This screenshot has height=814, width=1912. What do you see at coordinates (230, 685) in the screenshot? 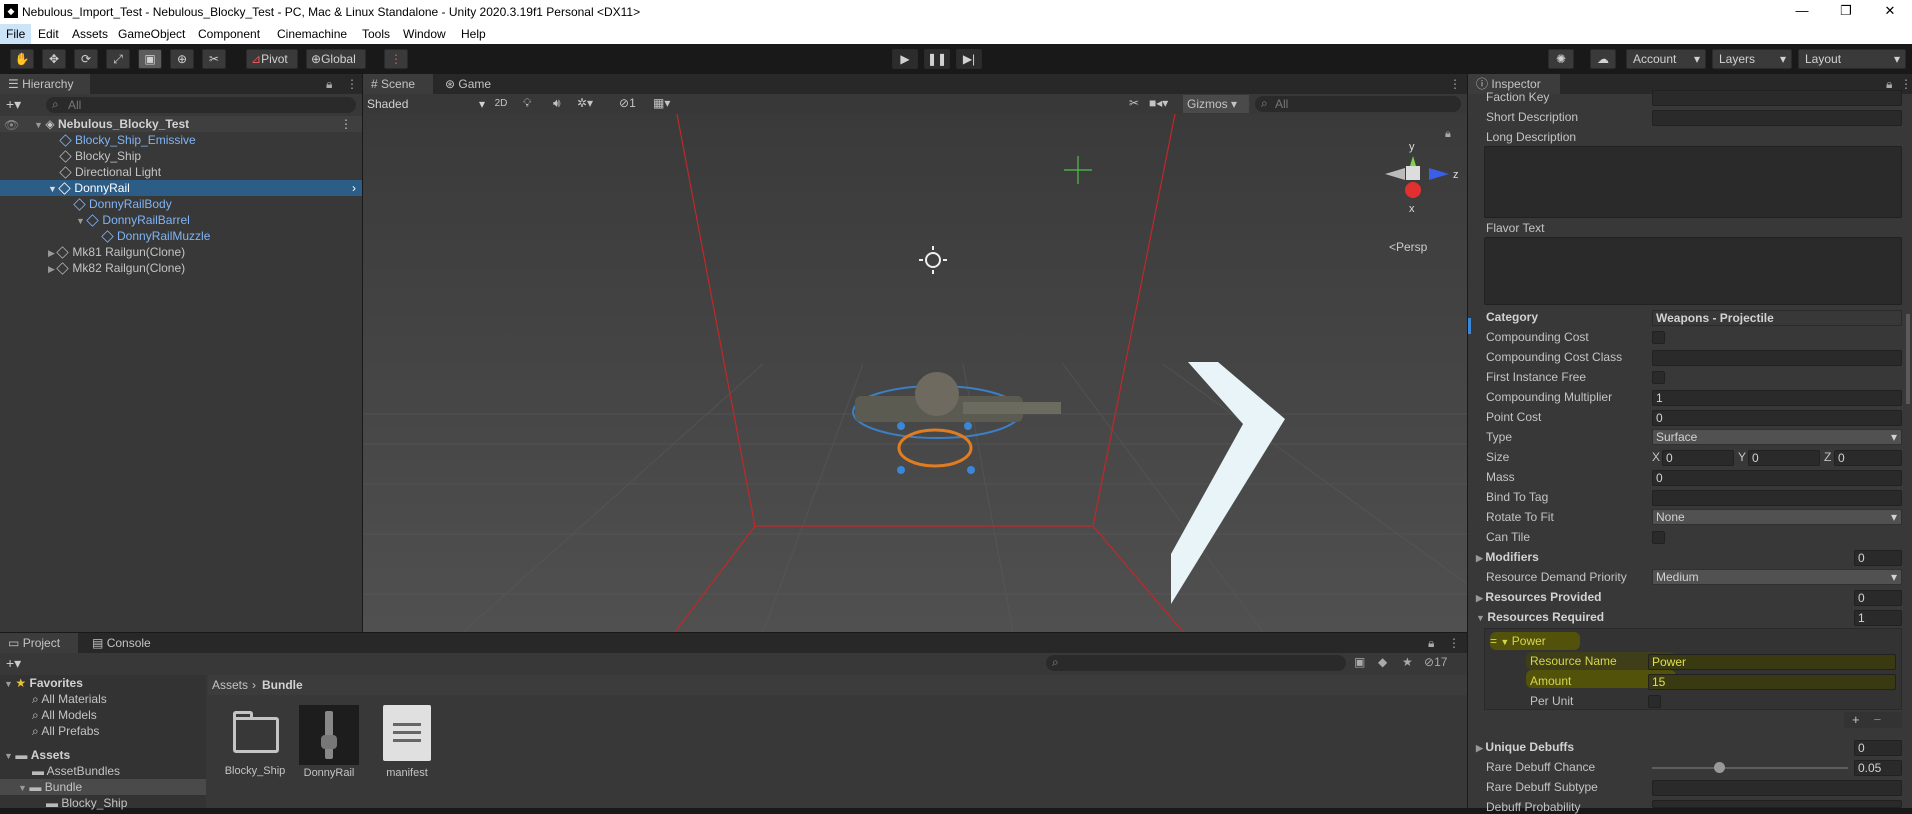
I see `breadcrumb-assets: Assets` at bounding box center [230, 685].